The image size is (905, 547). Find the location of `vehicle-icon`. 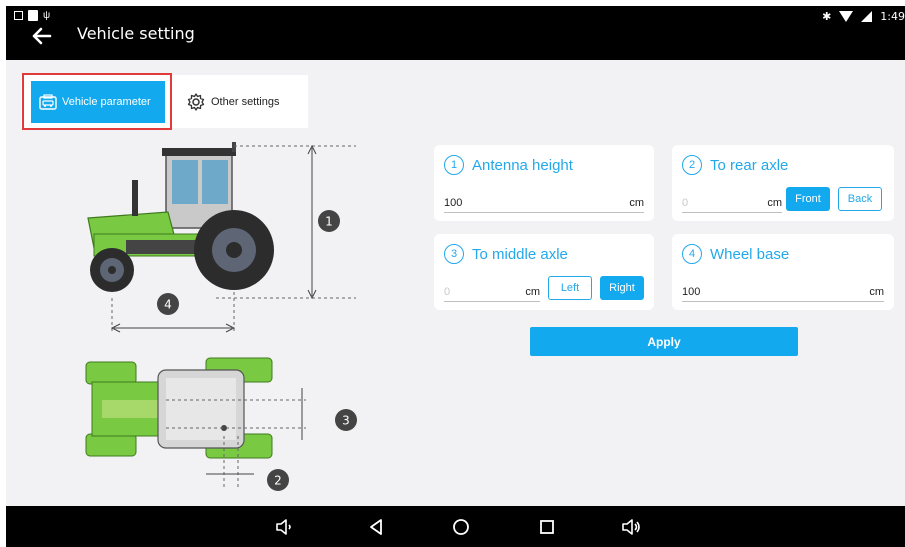

vehicle-icon is located at coordinates (48, 102).